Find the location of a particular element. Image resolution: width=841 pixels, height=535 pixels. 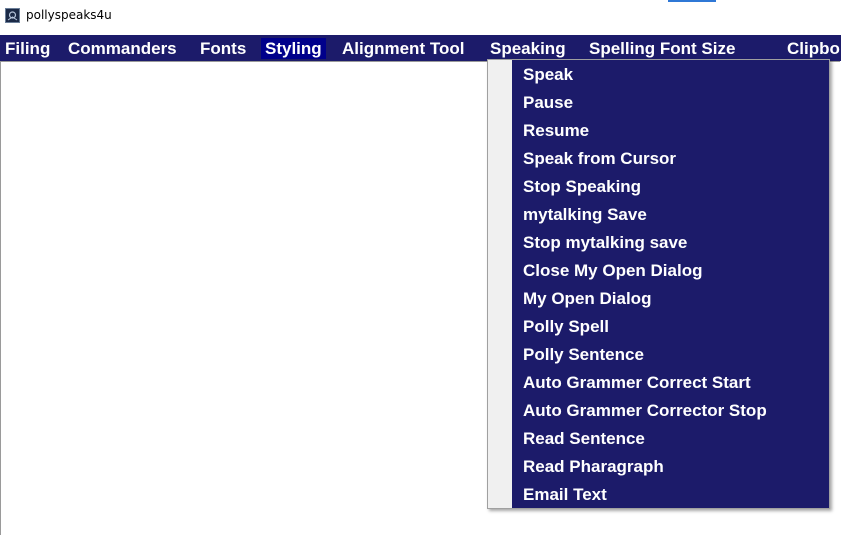

menu-alignment-tool: Alignment Tool is located at coordinates (403, 48).